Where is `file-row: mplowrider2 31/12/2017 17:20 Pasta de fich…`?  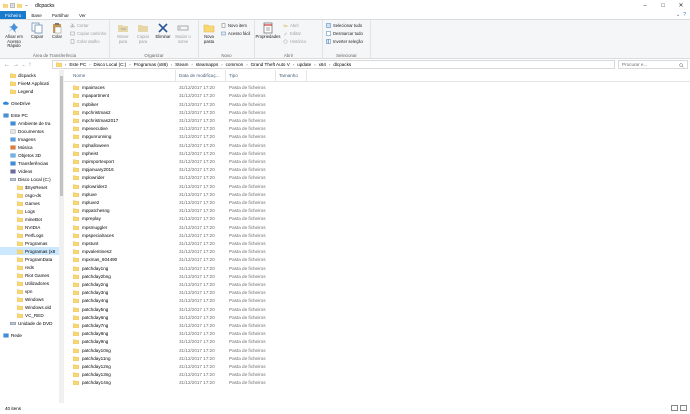
file-row: mplowrider2 31/12/2017 17:20 Pasta de fich… is located at coordinates (377, 186).